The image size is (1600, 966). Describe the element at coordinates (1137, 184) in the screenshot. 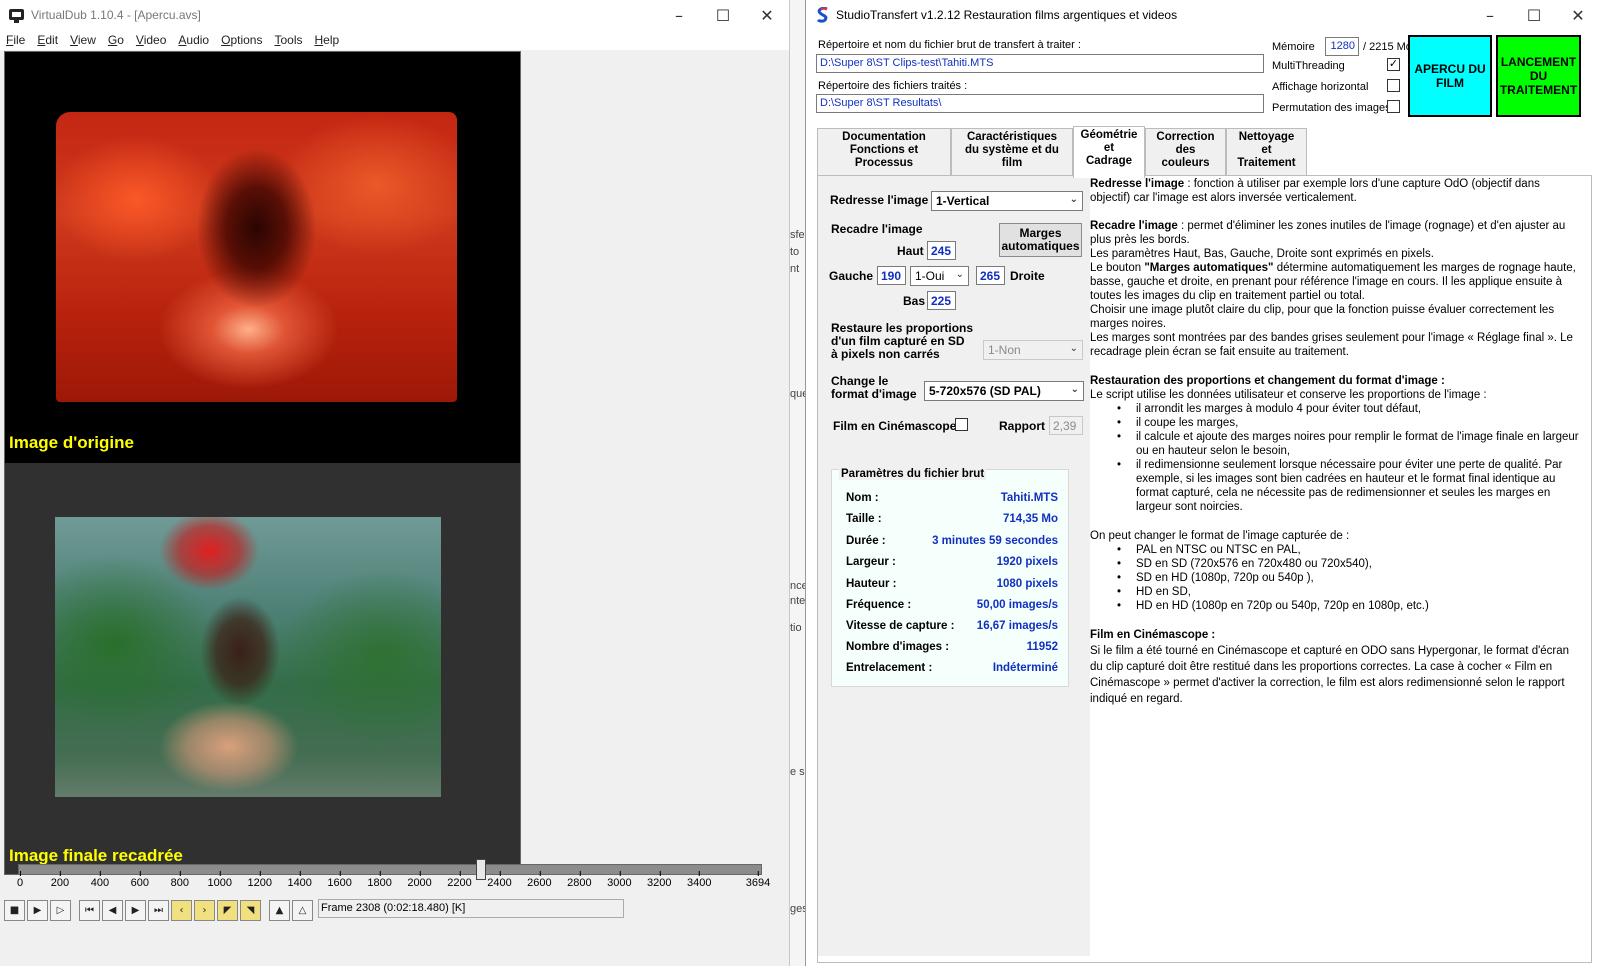

I see `help-bold: Redresse l'image` at that location.